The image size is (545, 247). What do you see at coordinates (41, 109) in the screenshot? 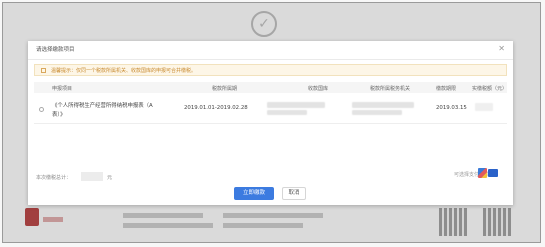
I see `row-radio-button` at bounding box center [41, 109].